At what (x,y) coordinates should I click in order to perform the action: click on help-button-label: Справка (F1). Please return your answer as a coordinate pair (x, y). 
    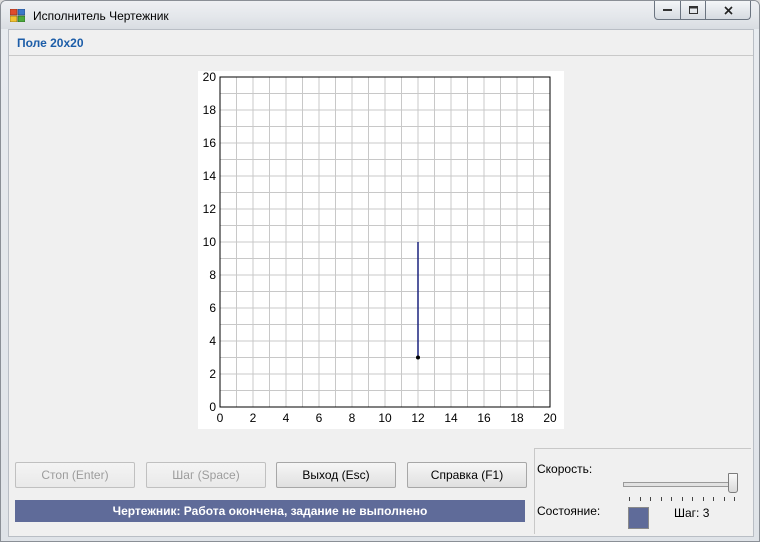
    Looking at the image, I should click on (467, 475).